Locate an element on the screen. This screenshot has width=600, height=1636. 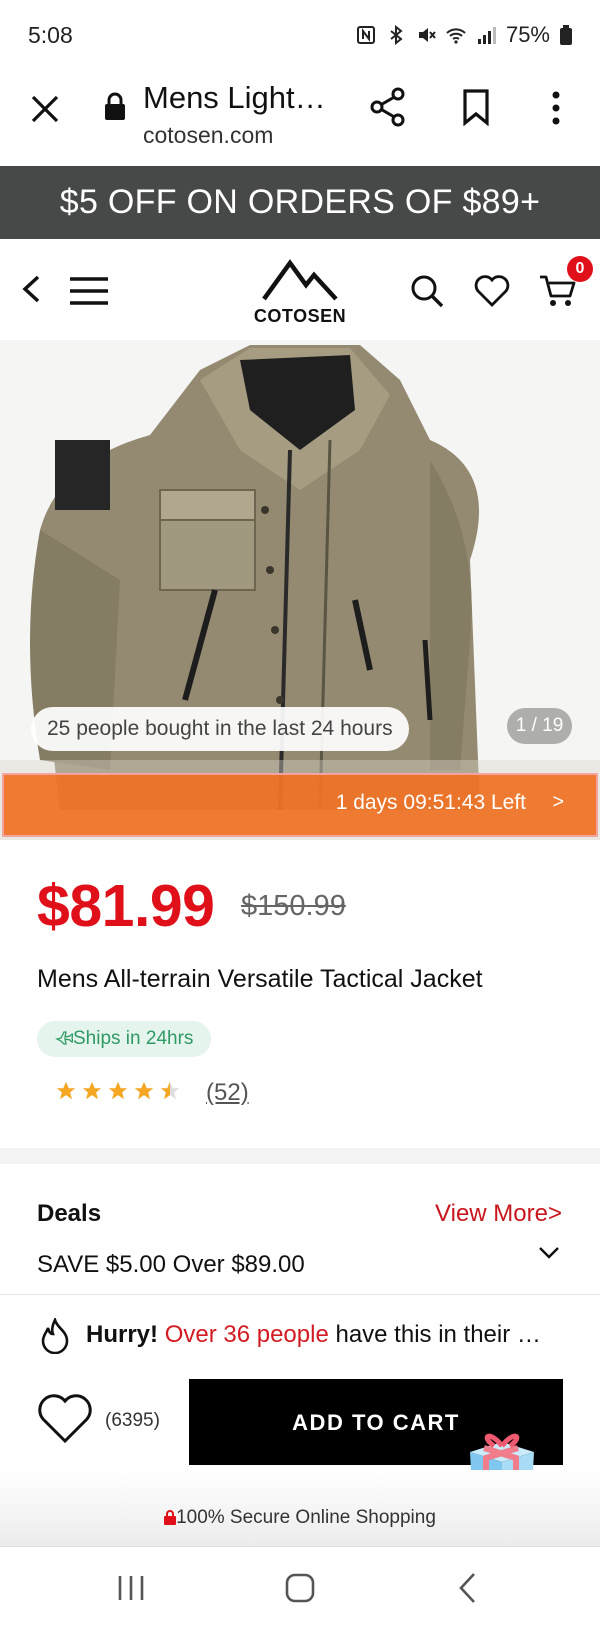
favorite-count: (6395) is located at coordinates (132, 1420).